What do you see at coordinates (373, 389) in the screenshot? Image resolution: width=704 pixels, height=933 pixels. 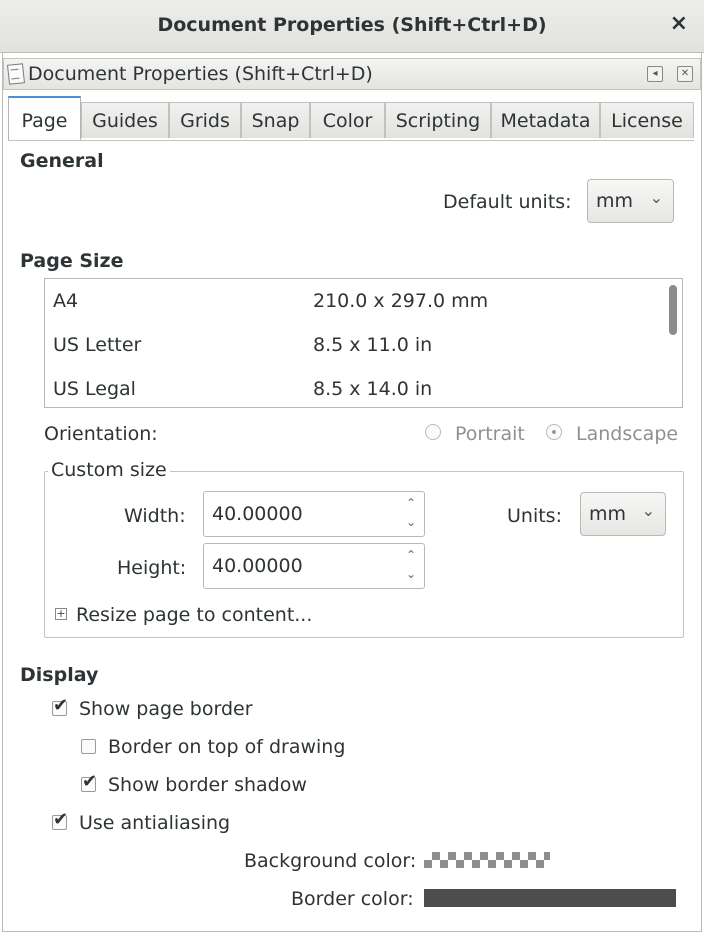 I see `page-size-dims: 8.5 x 14.0 in` at bounding box center [373, 389].